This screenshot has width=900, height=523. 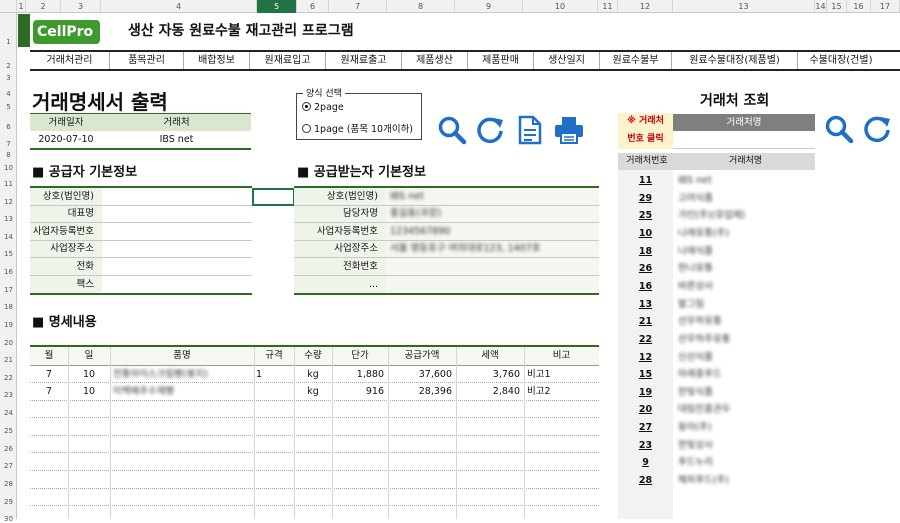 I want to click on table-cell: 3,760, so click(x=488, y=374).